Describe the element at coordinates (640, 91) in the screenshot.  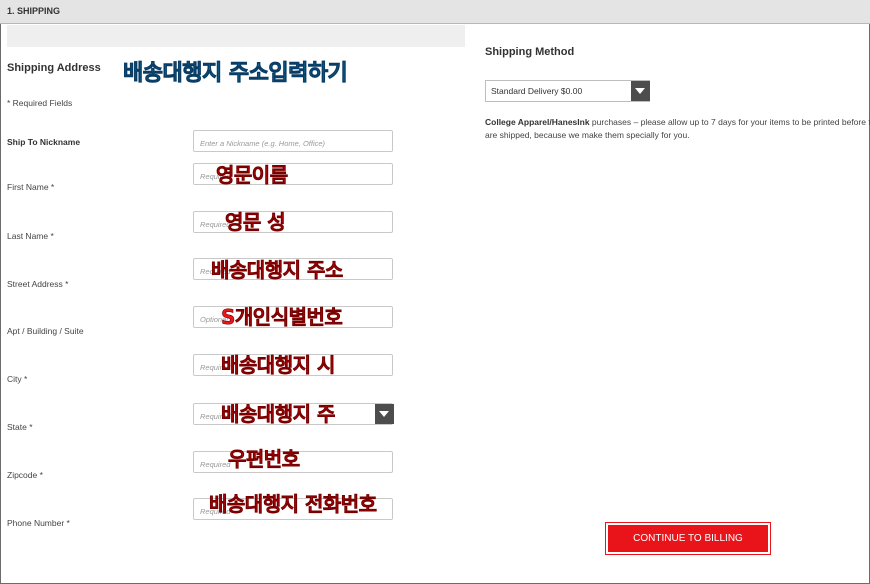
I see `method-dropdown-arrow-icon` at that location.